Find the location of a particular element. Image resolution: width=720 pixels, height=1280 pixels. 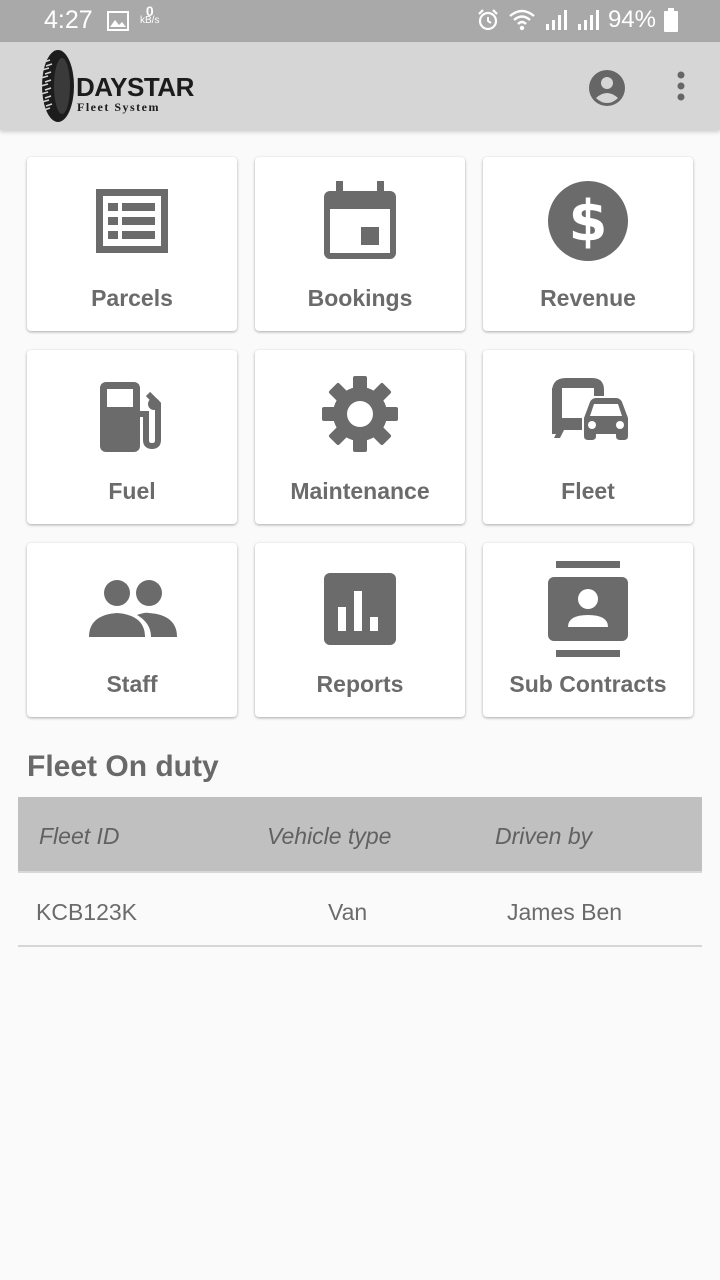

tile-fuel: Fuel is located at coordinates (132, 437).